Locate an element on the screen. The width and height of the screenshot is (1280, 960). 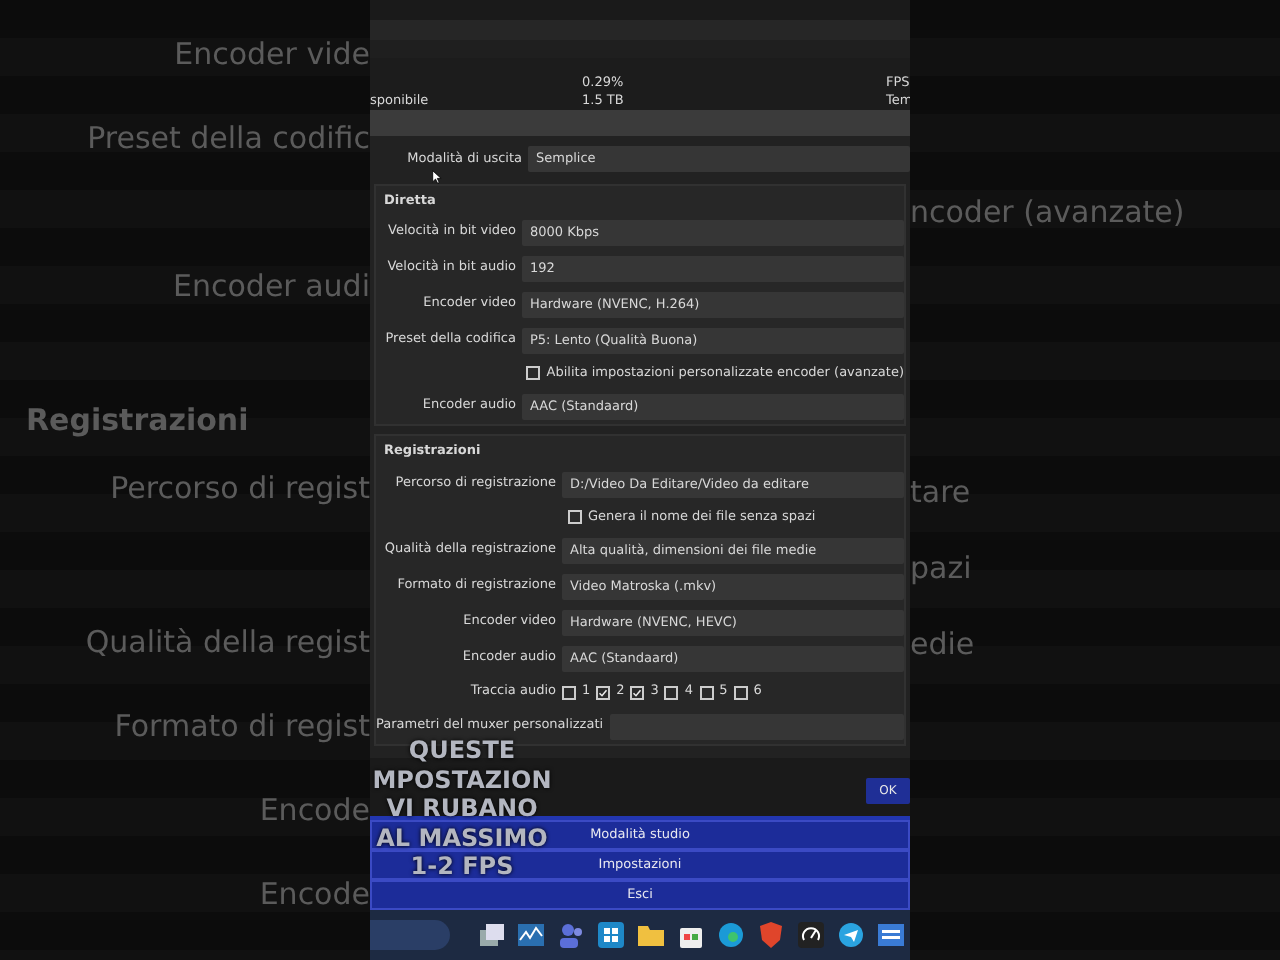
gauge-icon is located at coordinates (811, 935).